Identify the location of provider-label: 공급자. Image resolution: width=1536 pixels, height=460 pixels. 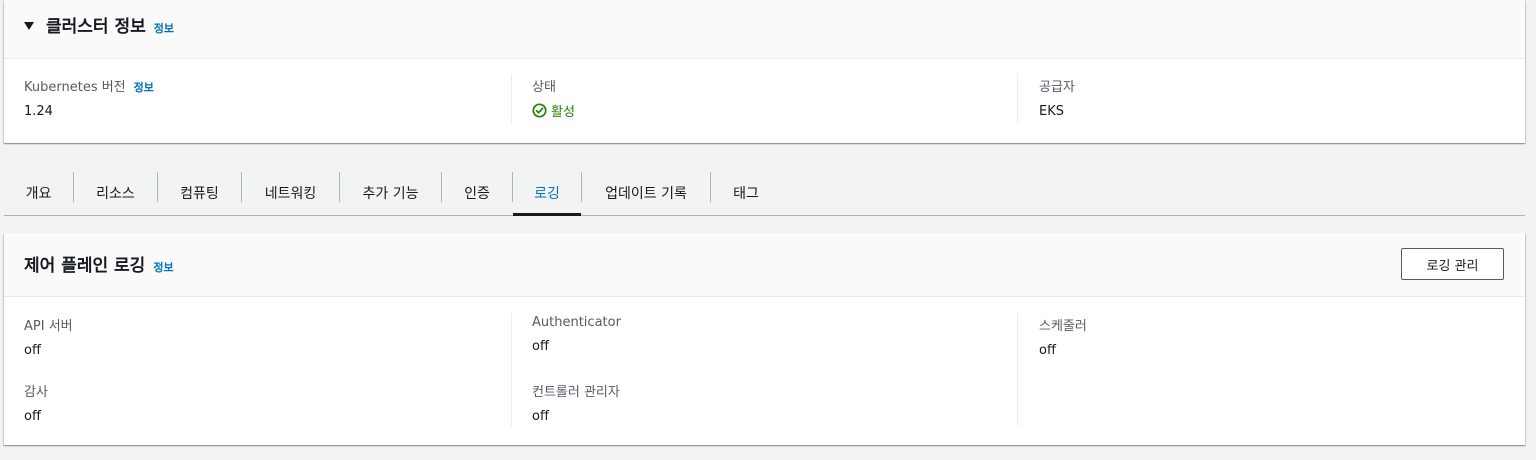
(1057, 87).